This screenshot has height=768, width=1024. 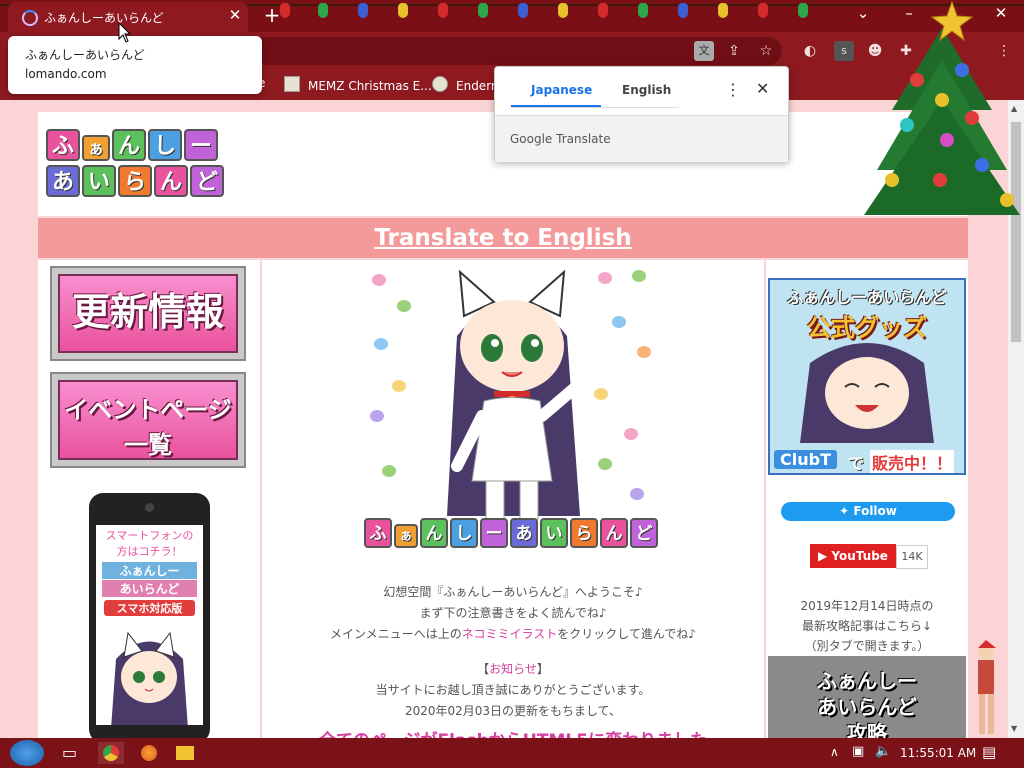 I want to click on extension-s-icon: s, so click(x=844, y=51).